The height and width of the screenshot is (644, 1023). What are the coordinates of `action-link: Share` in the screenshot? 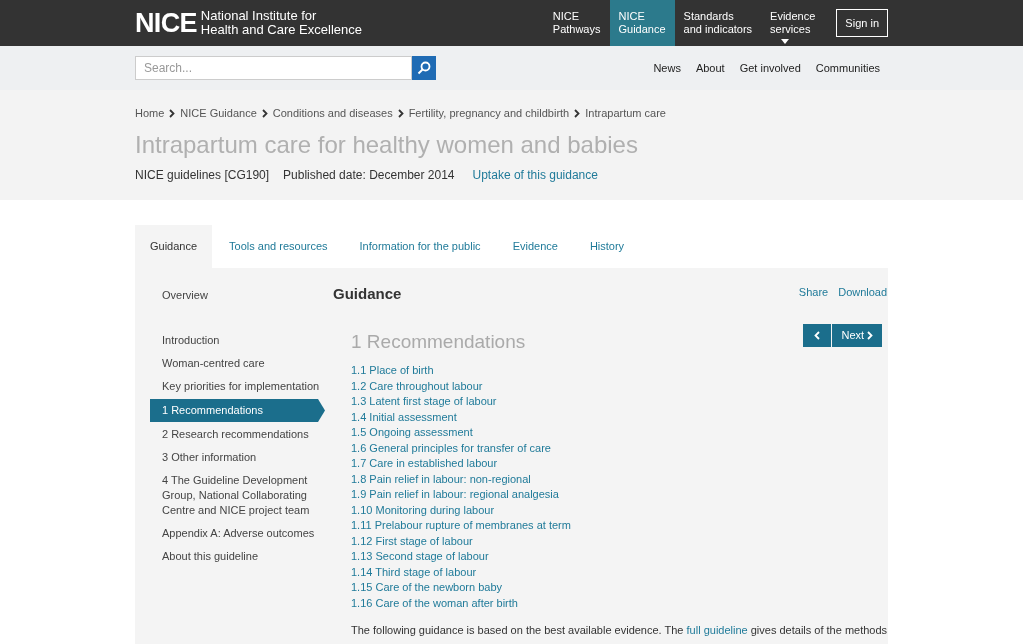 It's located at (813, 292).